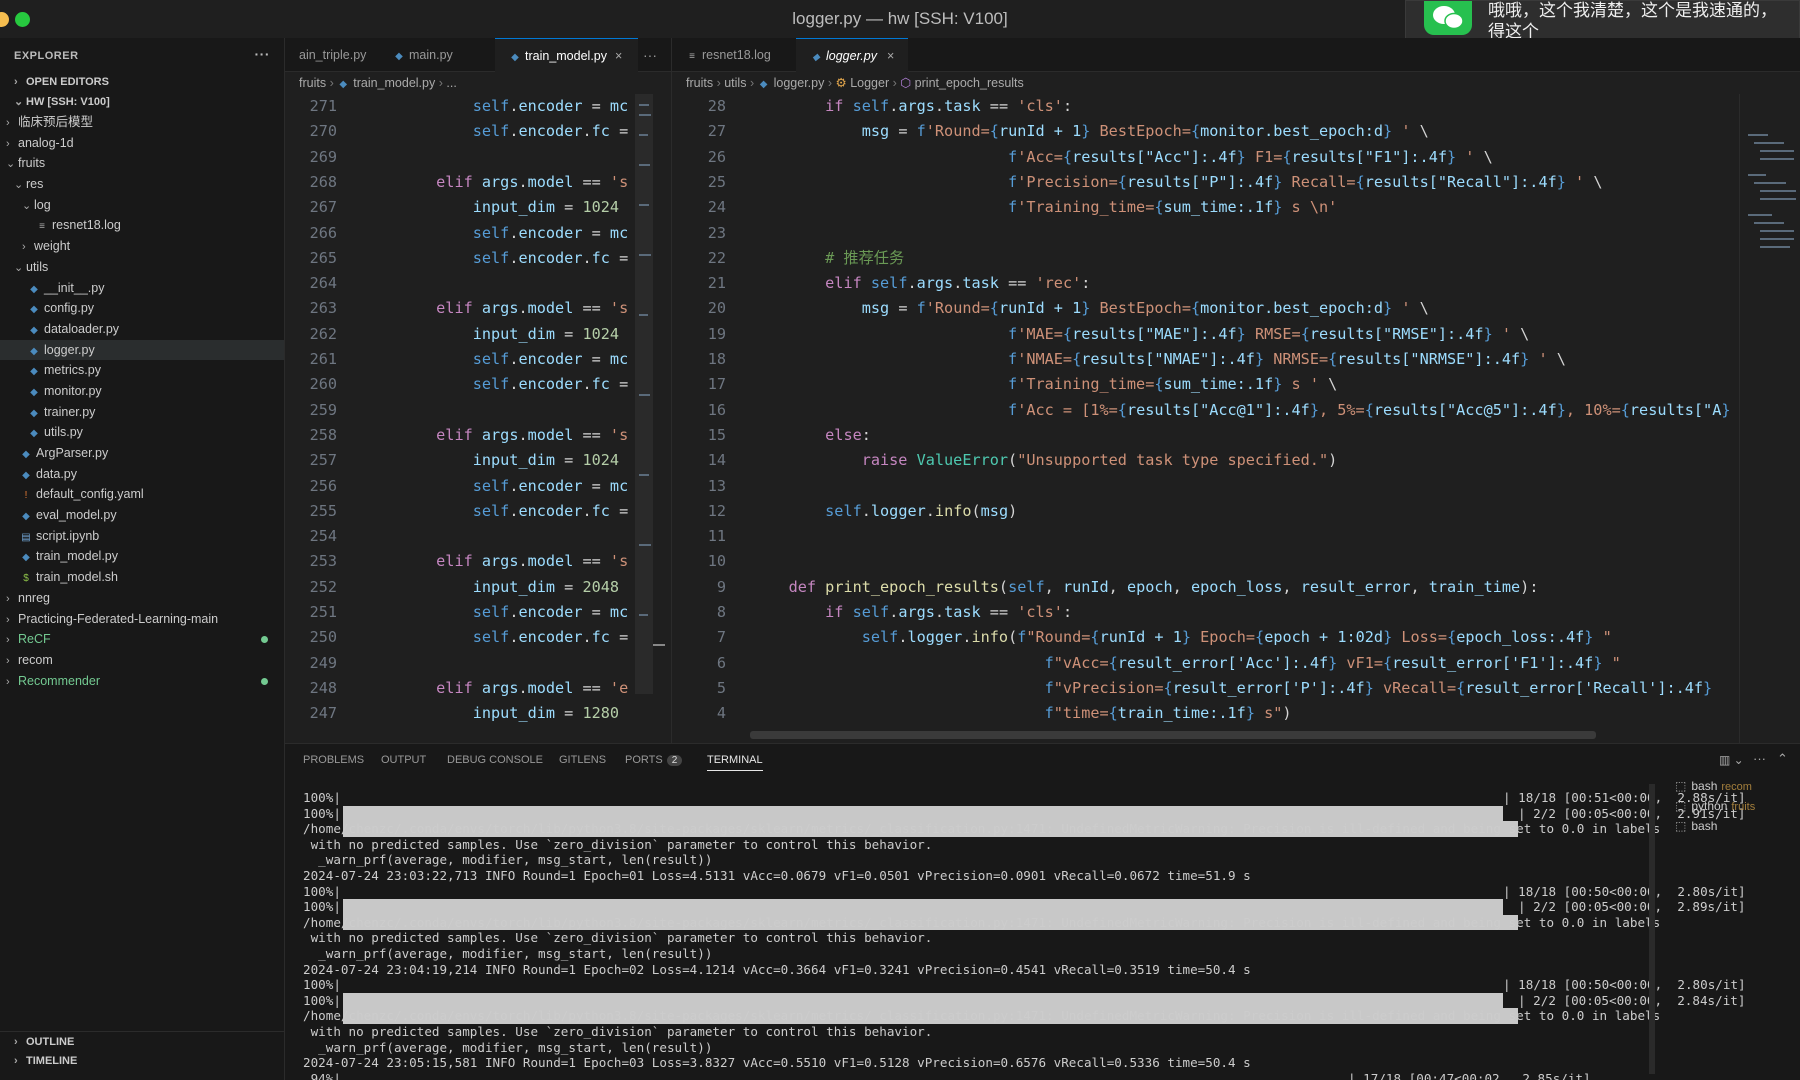 The image size is (1800, 1080). I want to click on file-item: ≡ resnet18.log, so click(142, 225).